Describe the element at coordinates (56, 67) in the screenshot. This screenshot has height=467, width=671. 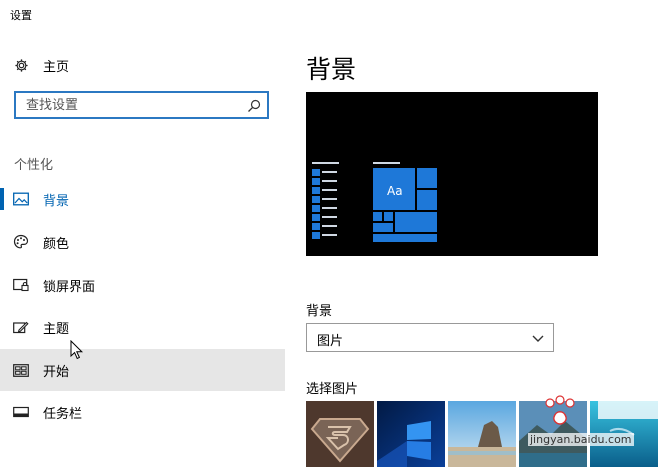
I see `nav-home-label: 主页` at that location.